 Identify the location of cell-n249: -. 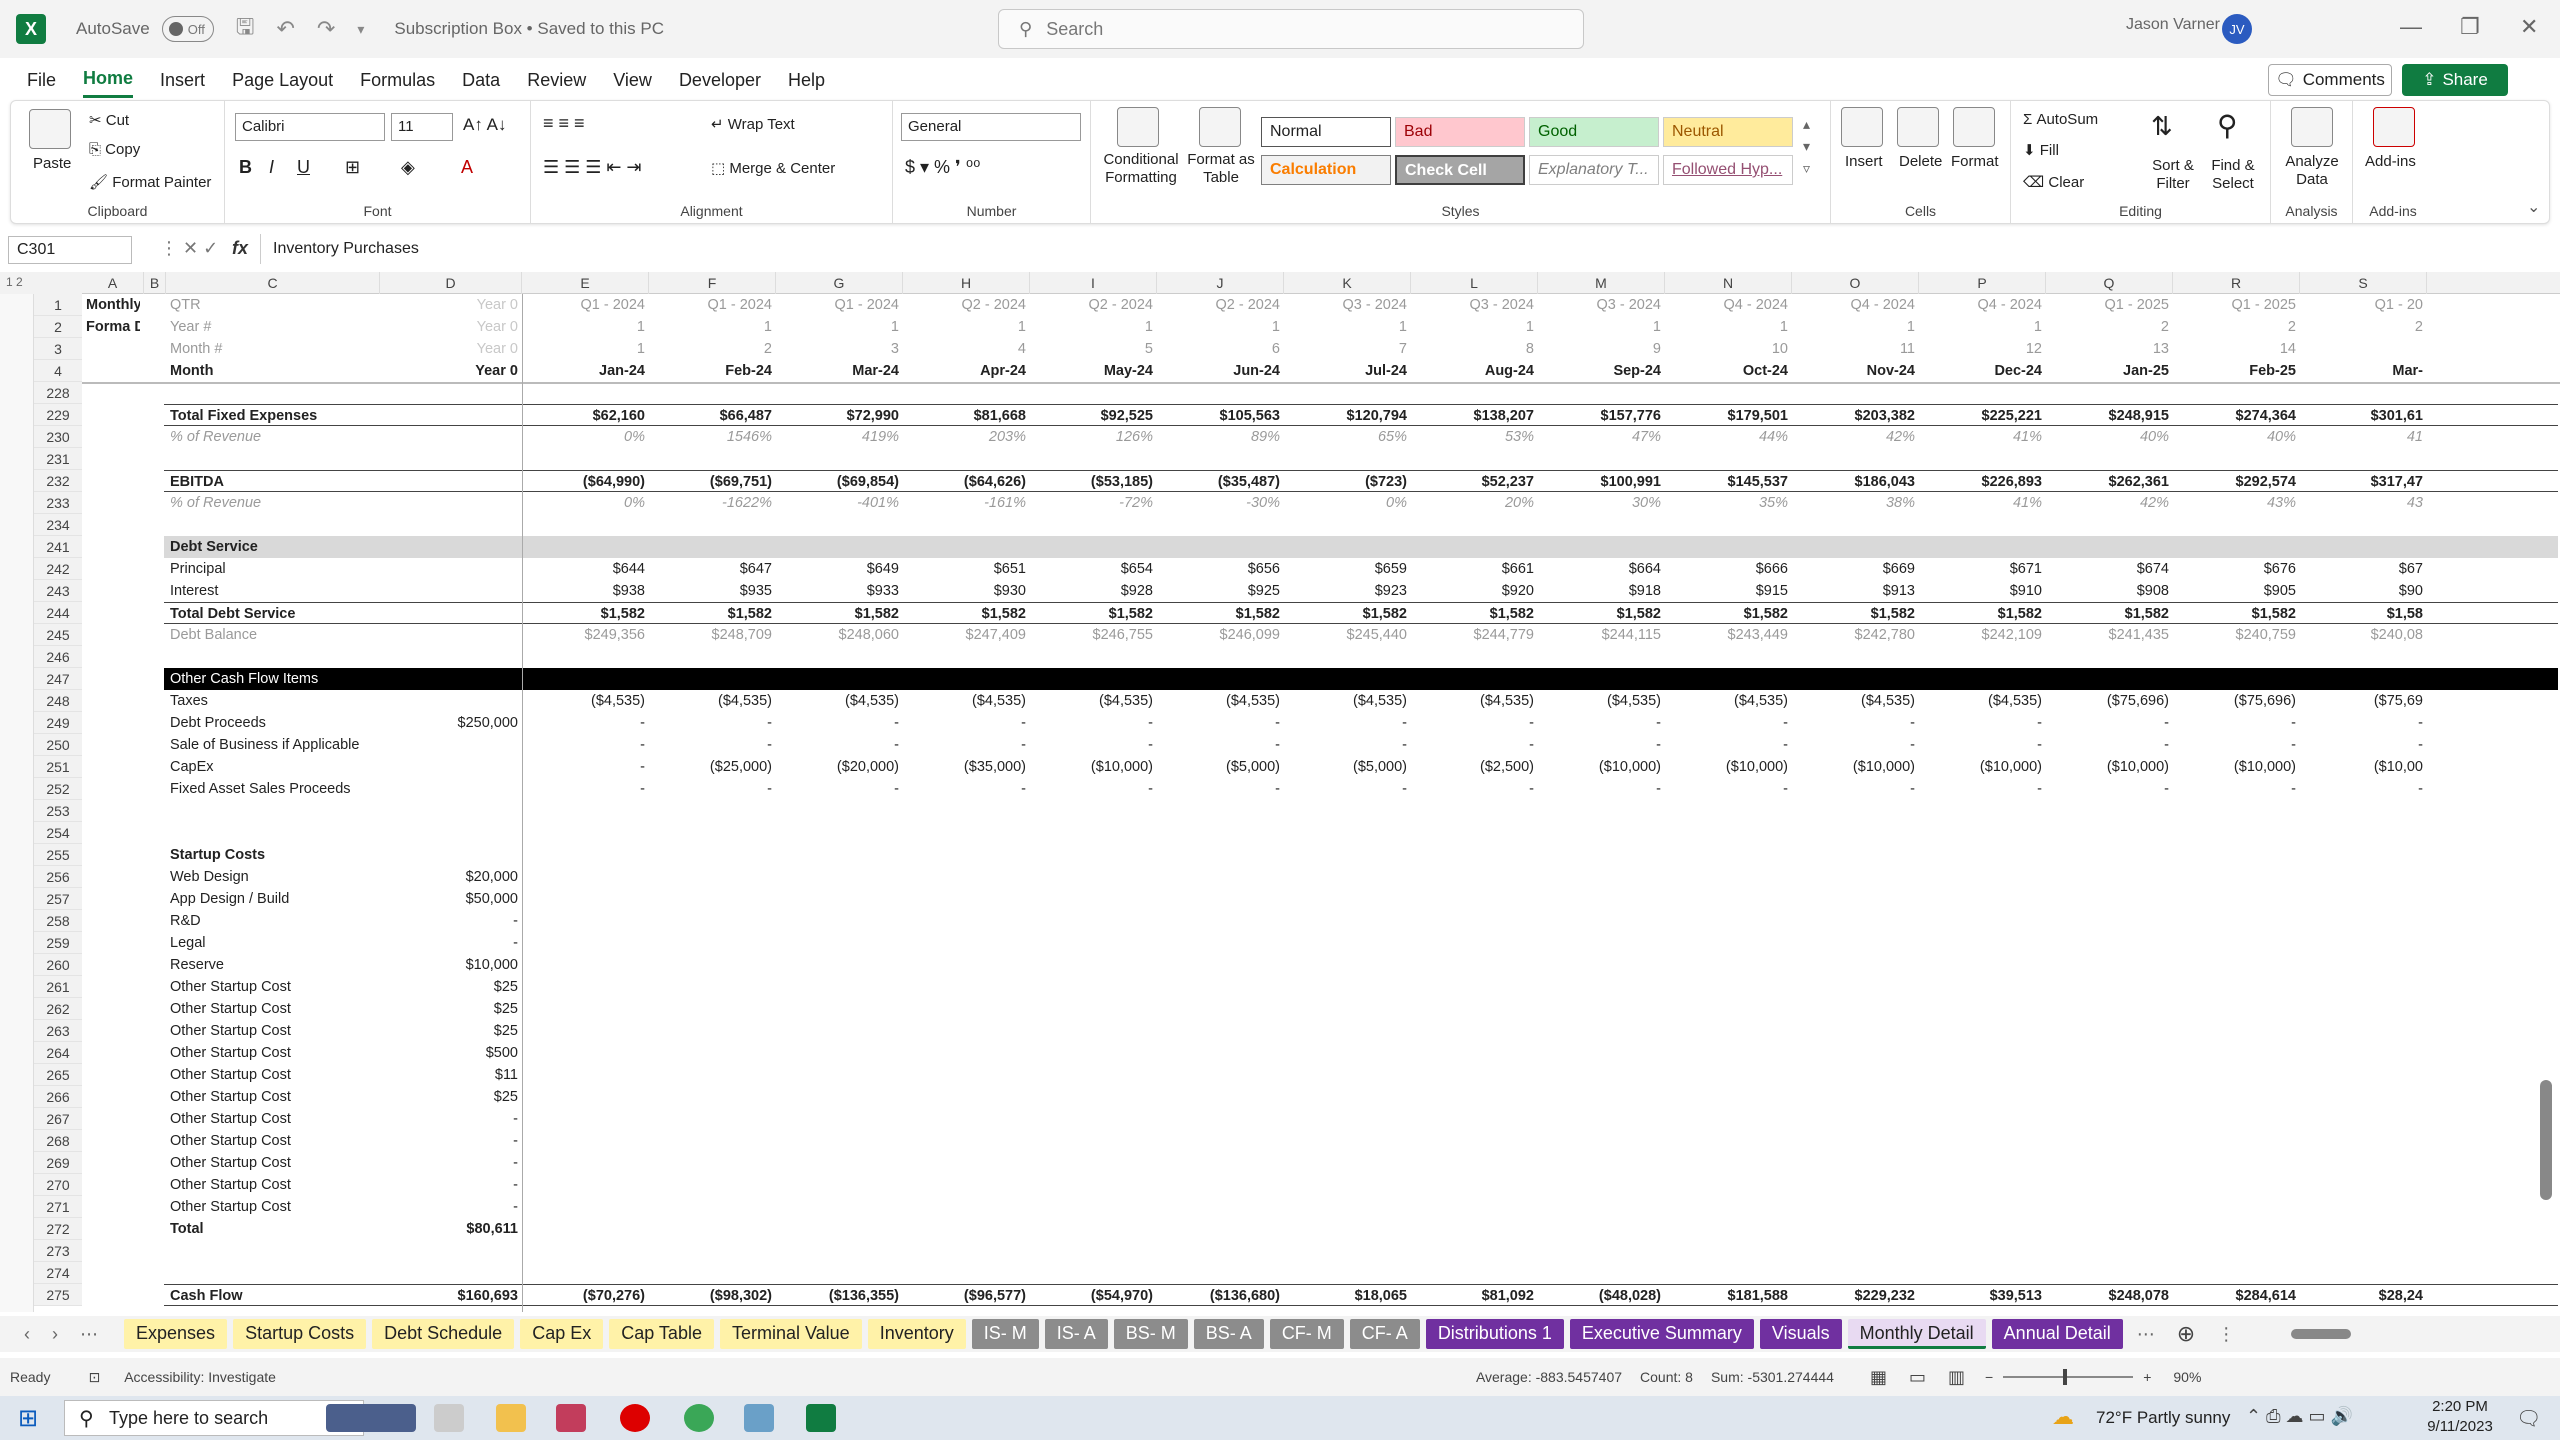
(1728, 723).